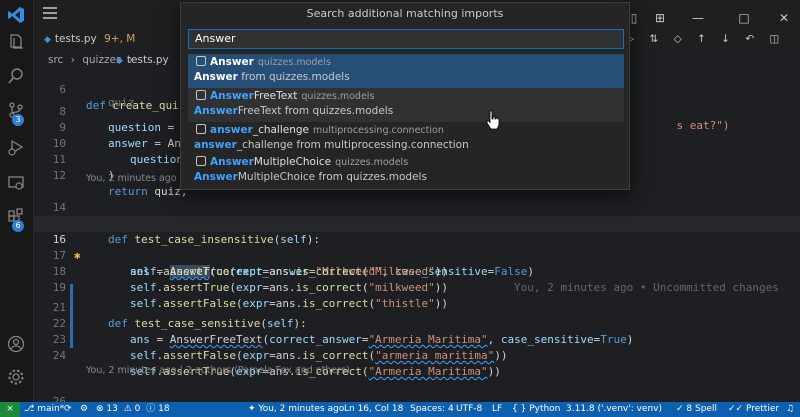  What do you see at coordinates (703, 125) in the screenshot?
I see `code-text: s eat?")` at bounding box center [703, 125].